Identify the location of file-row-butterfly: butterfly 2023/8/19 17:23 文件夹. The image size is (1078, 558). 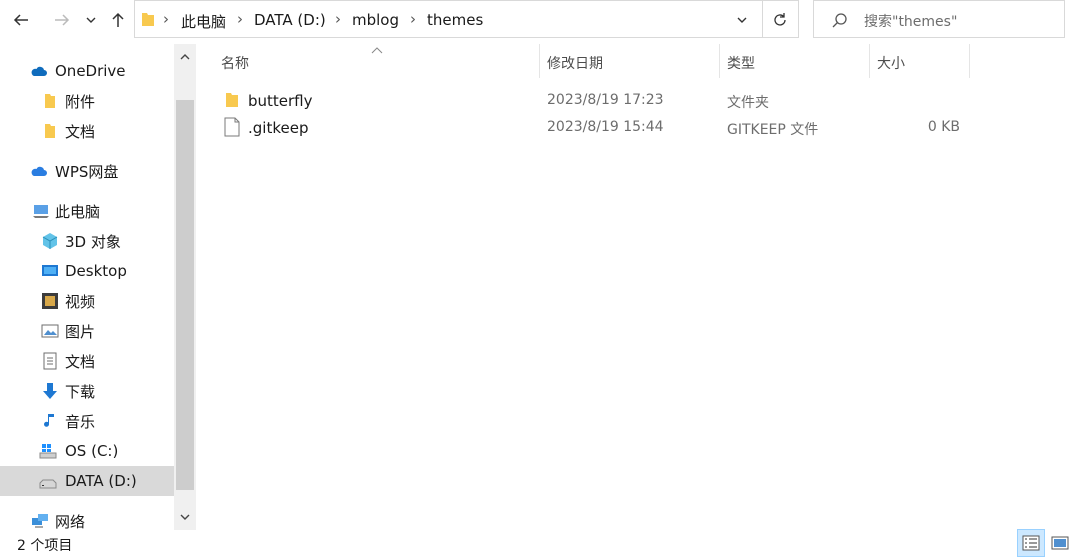
(592, 100).